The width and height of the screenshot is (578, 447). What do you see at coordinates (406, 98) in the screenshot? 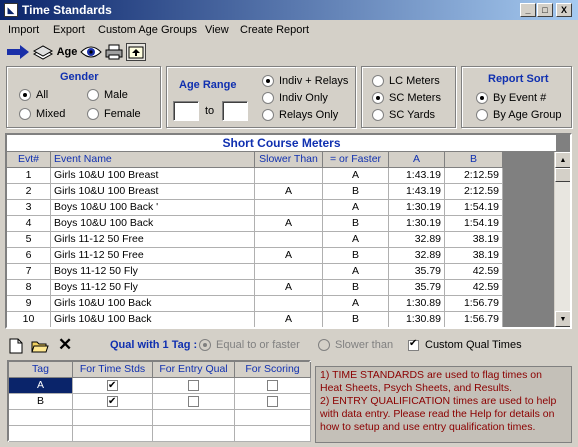
I see `course-option-sc-meters: SC Meters` at bounding box center [406, 98].